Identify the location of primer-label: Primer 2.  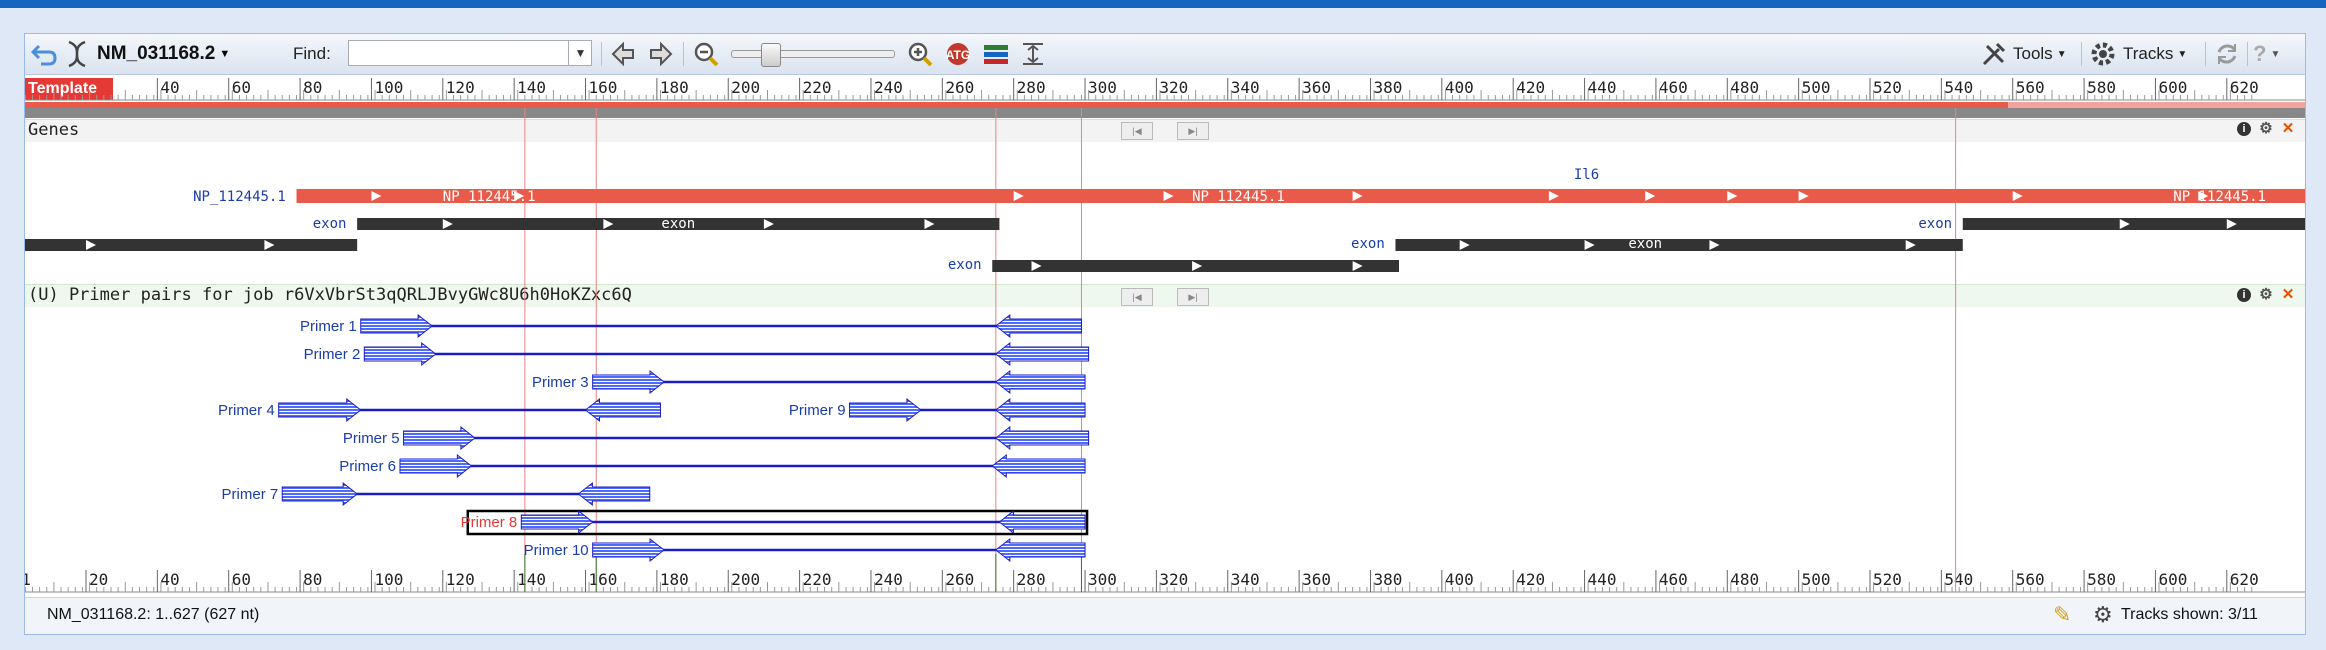
(332, 354).